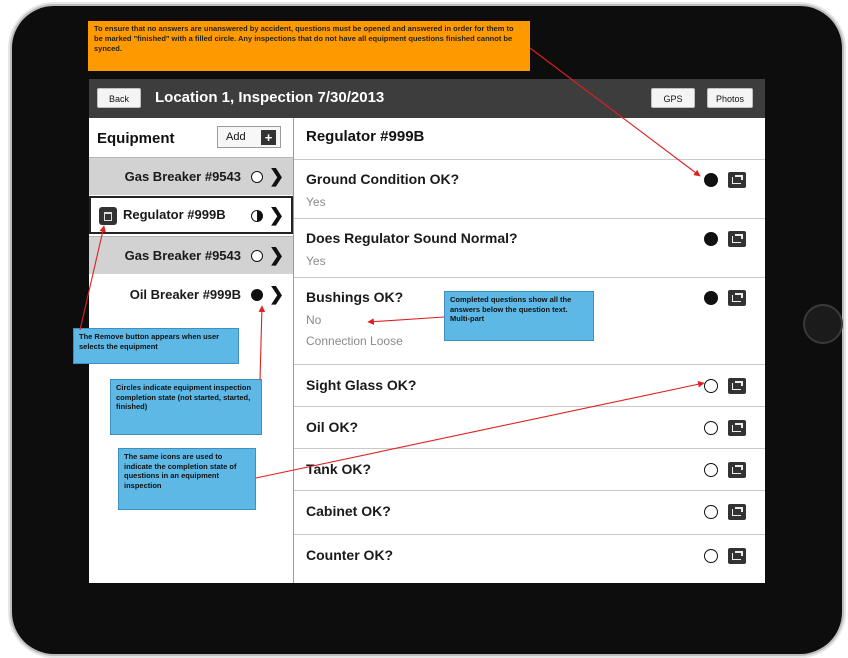  I want to click on question-row: Tank OK?, so click(529, 469).